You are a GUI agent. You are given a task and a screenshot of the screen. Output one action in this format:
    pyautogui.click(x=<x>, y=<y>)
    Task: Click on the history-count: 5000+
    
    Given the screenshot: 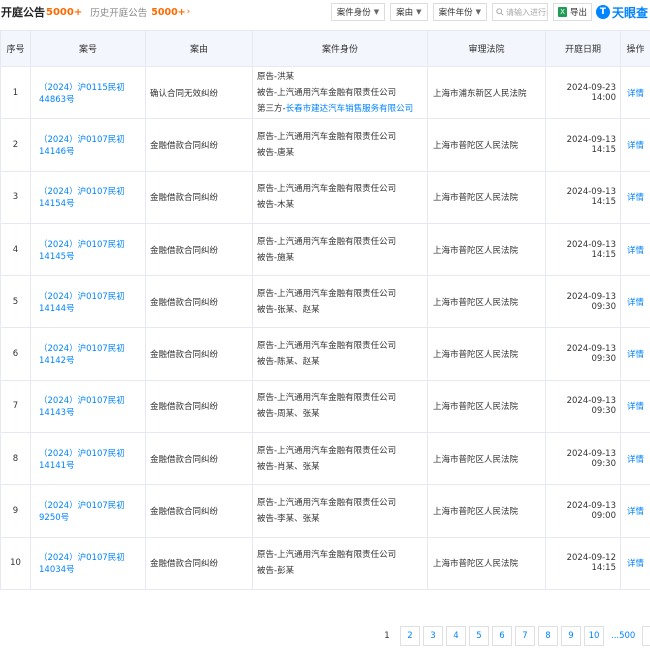 What is the action you would take?
    pyautogui.click(x=168, y=12)
    